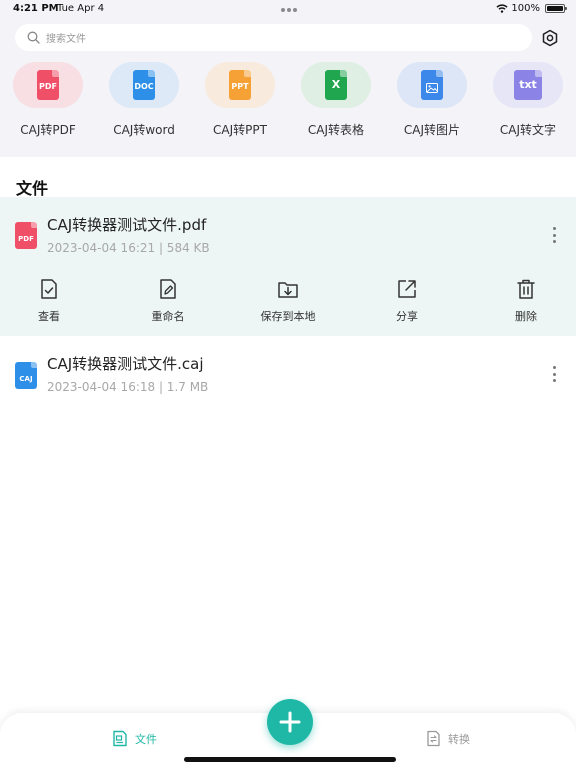 This screenshot has height=768, width=576. I want to click on tool-circle: PPT, so click(240, 85).